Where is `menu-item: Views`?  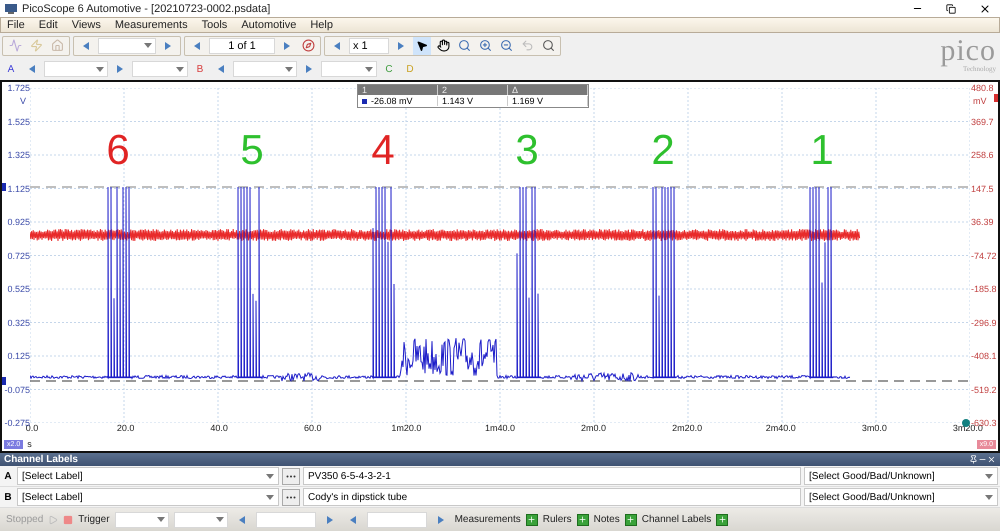 menu-item: Views is located at coordinates (86, 25).